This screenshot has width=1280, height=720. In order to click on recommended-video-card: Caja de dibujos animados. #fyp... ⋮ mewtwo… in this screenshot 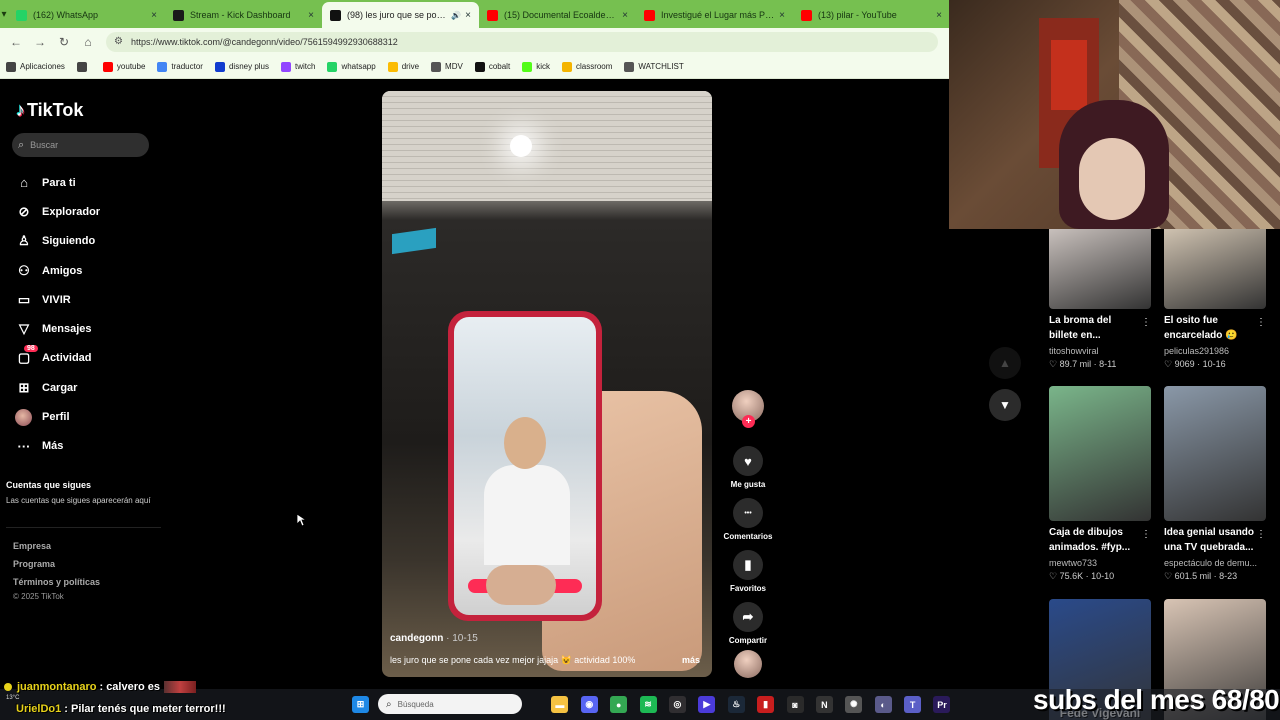, I will do `click(1100, 484)`.